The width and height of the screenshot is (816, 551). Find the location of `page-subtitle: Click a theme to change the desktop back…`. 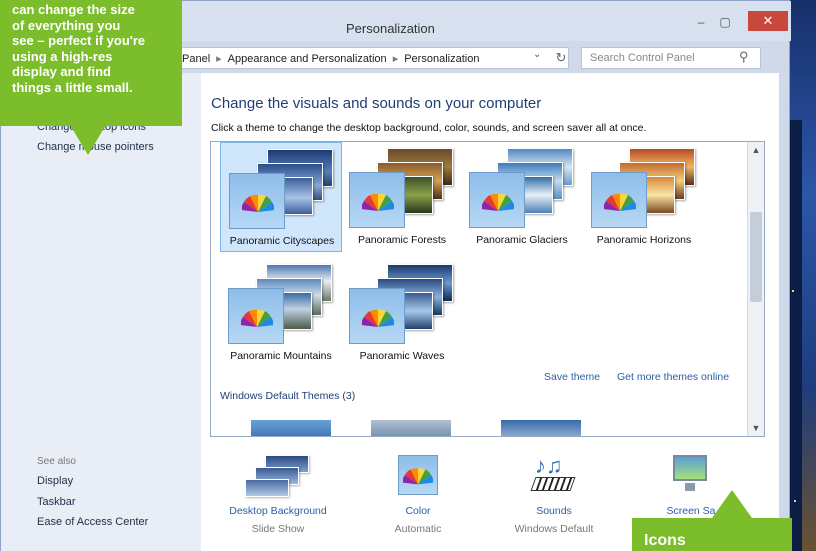

page-subtitle: Click a theme to change the desktop back… is located at coordinates (429, 128).